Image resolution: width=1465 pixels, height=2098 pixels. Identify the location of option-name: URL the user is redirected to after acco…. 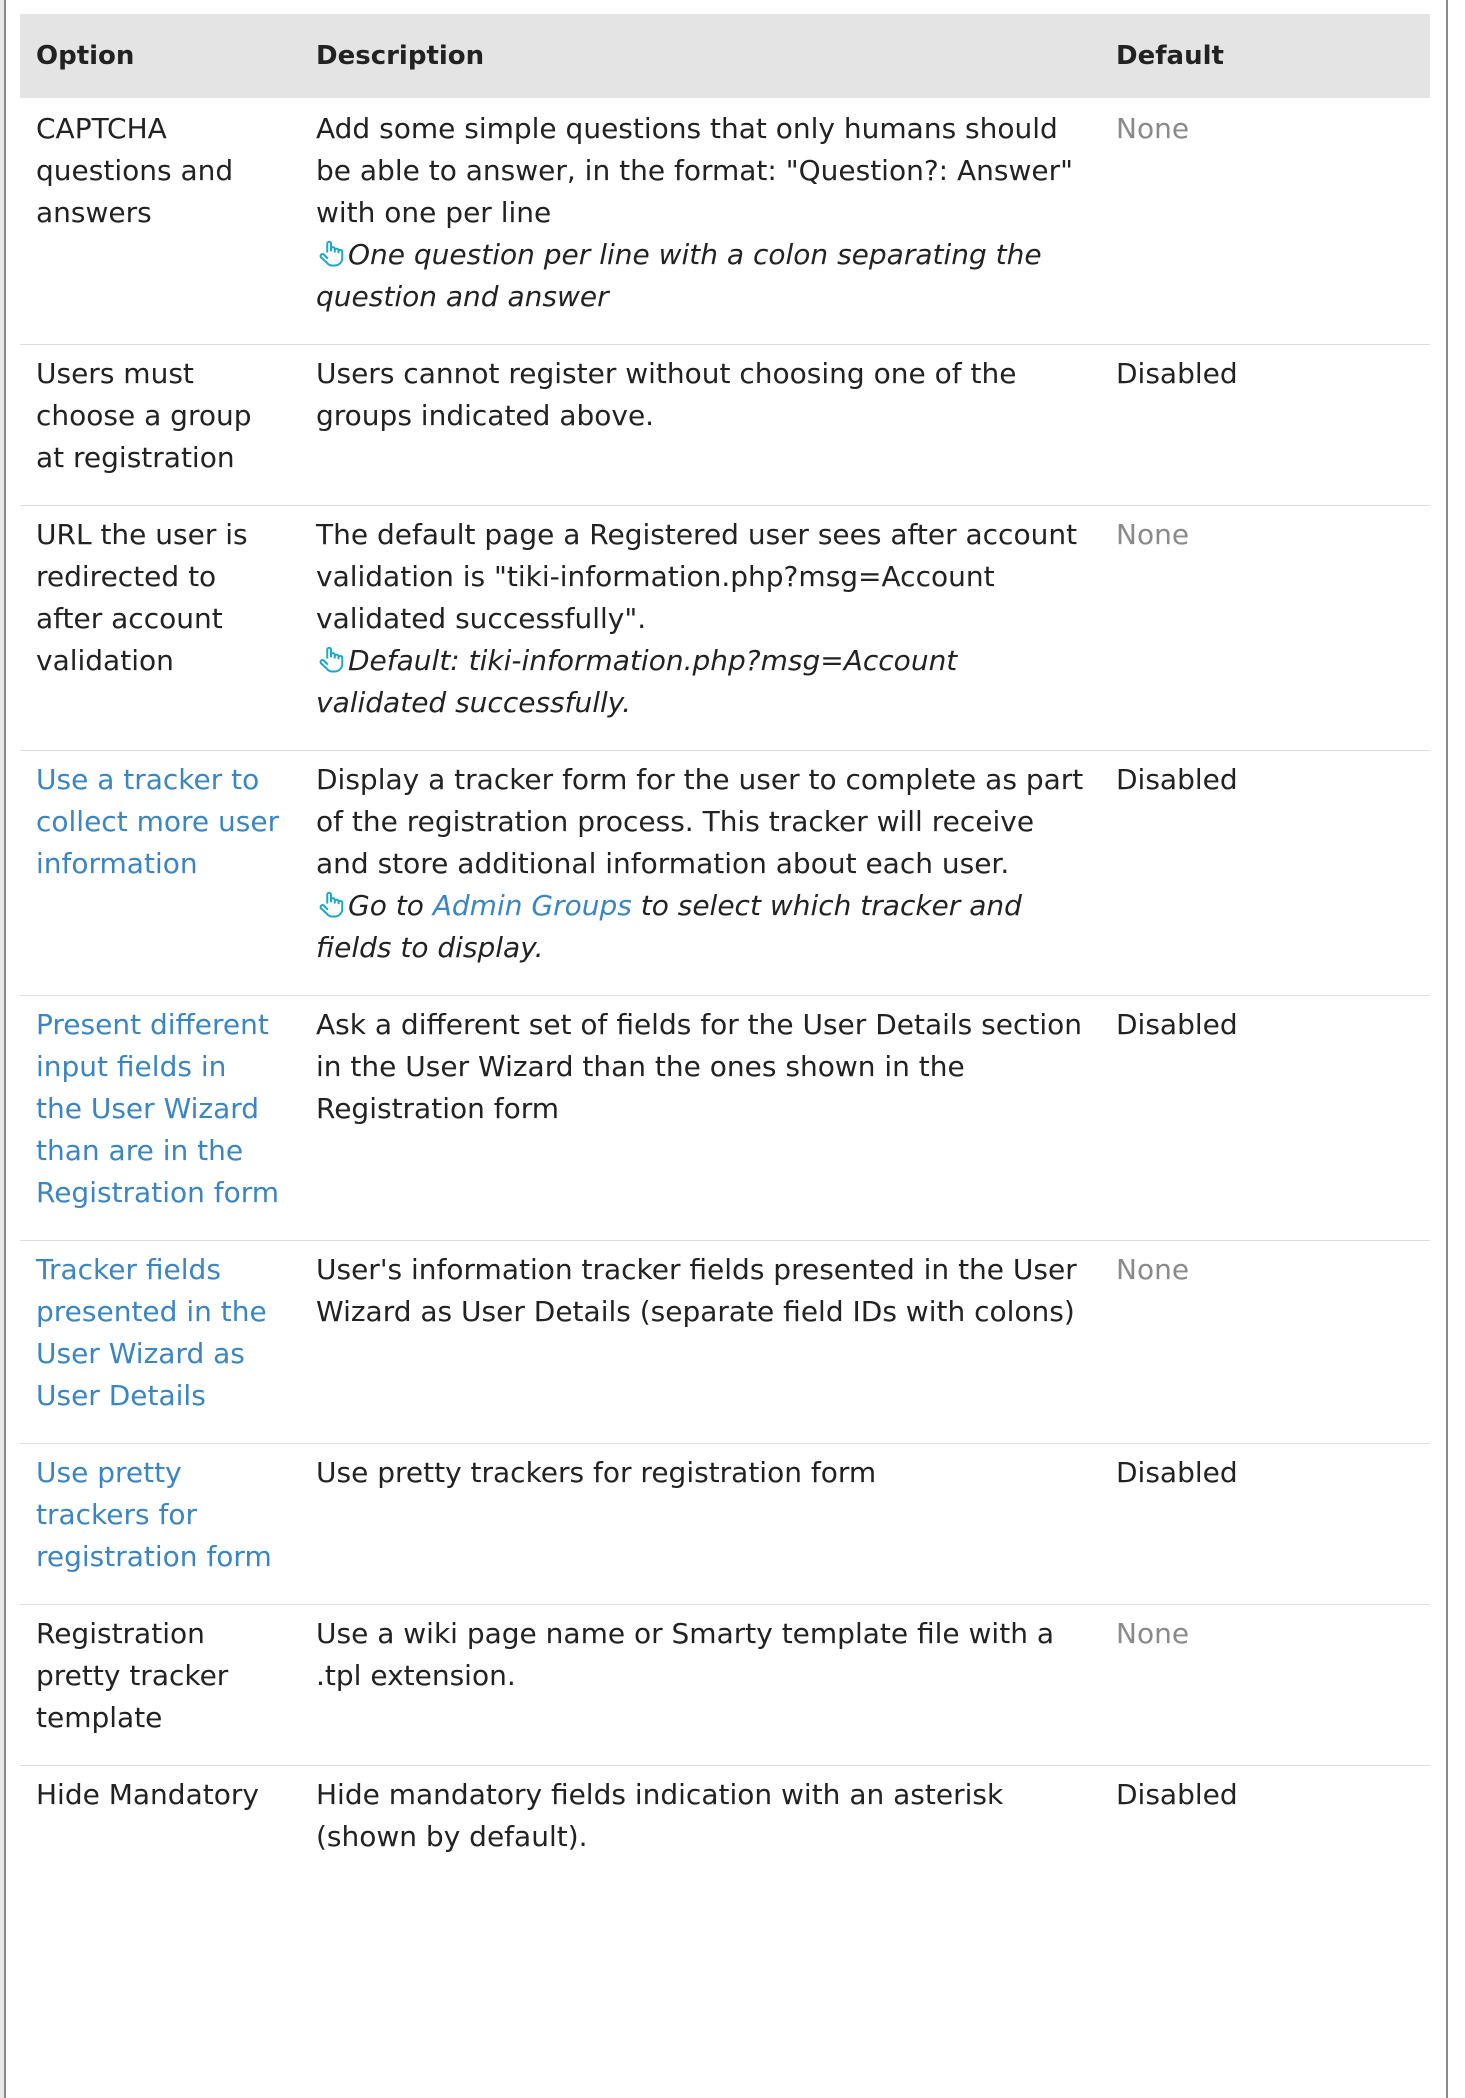
(158, 628).